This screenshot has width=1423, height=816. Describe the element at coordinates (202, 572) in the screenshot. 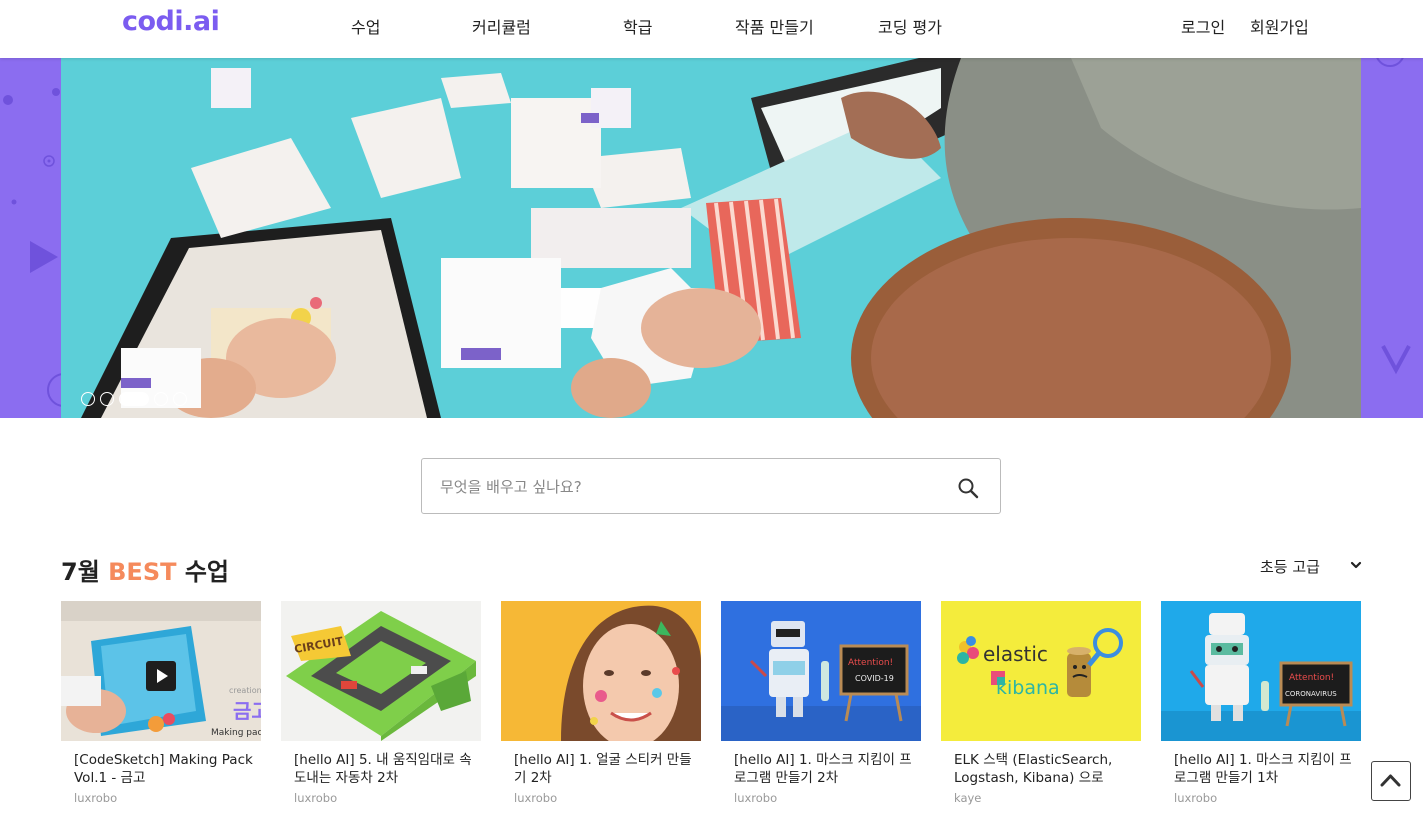

I see `section-title-suffix: 수업` at that location.